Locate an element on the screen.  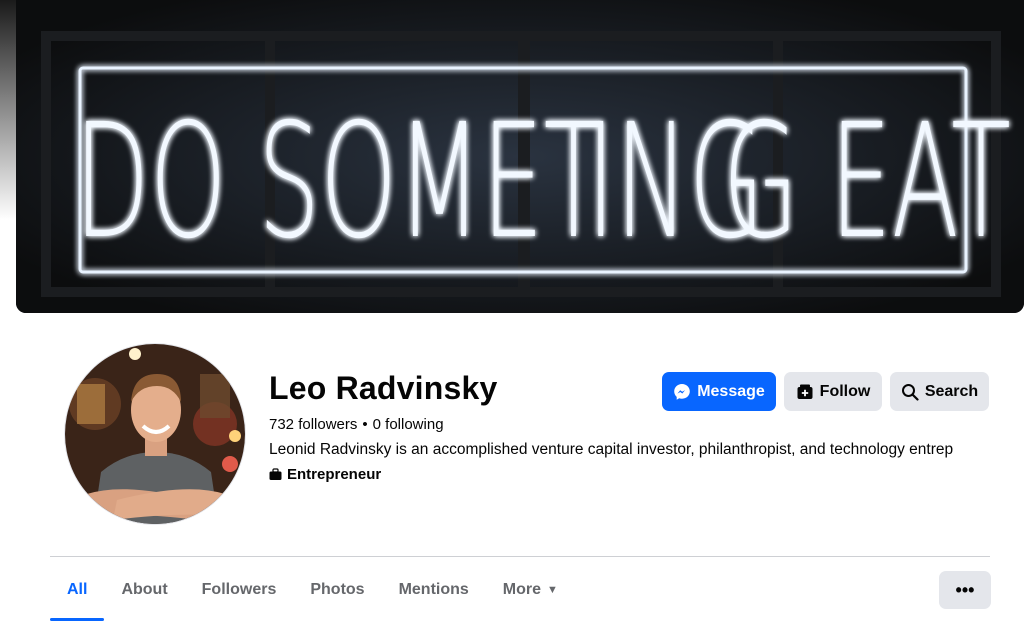
tab-label: Photos is located at coordinates (337, 589).